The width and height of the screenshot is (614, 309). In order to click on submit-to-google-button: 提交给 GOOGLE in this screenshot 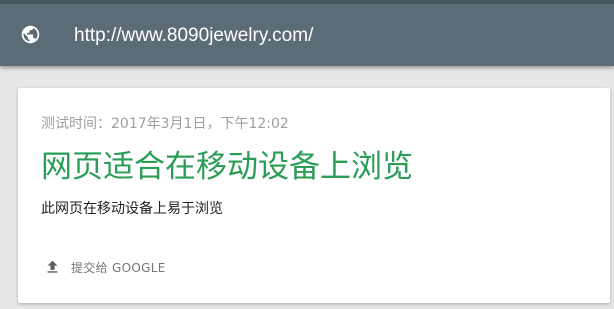, I will do `click(105, 267)`.